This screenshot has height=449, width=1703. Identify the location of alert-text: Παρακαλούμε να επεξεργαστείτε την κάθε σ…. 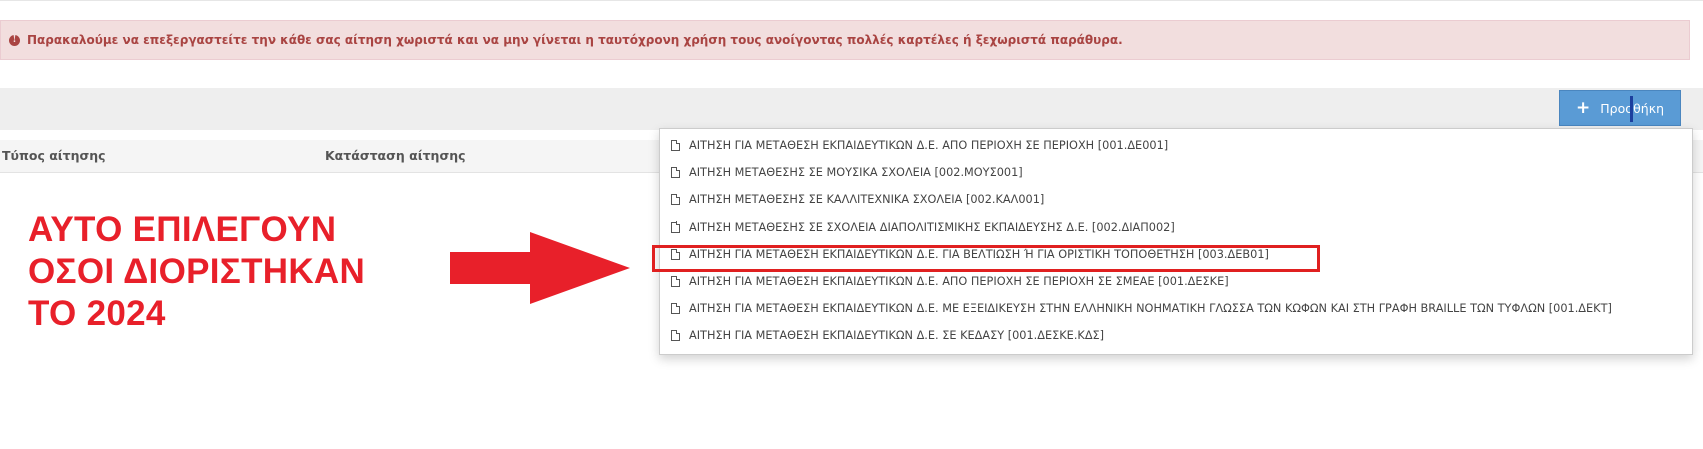
(575, 40).